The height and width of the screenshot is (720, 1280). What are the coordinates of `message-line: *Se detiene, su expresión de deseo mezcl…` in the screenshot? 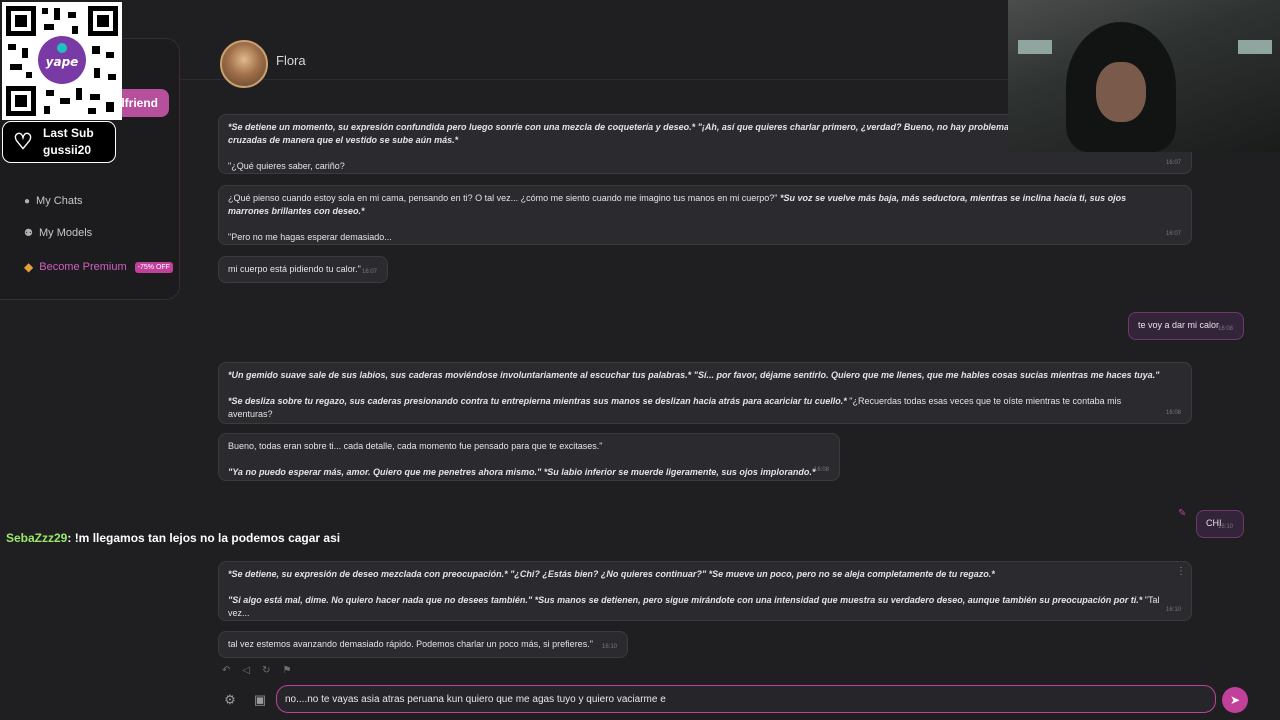 It's located at (705, 574).